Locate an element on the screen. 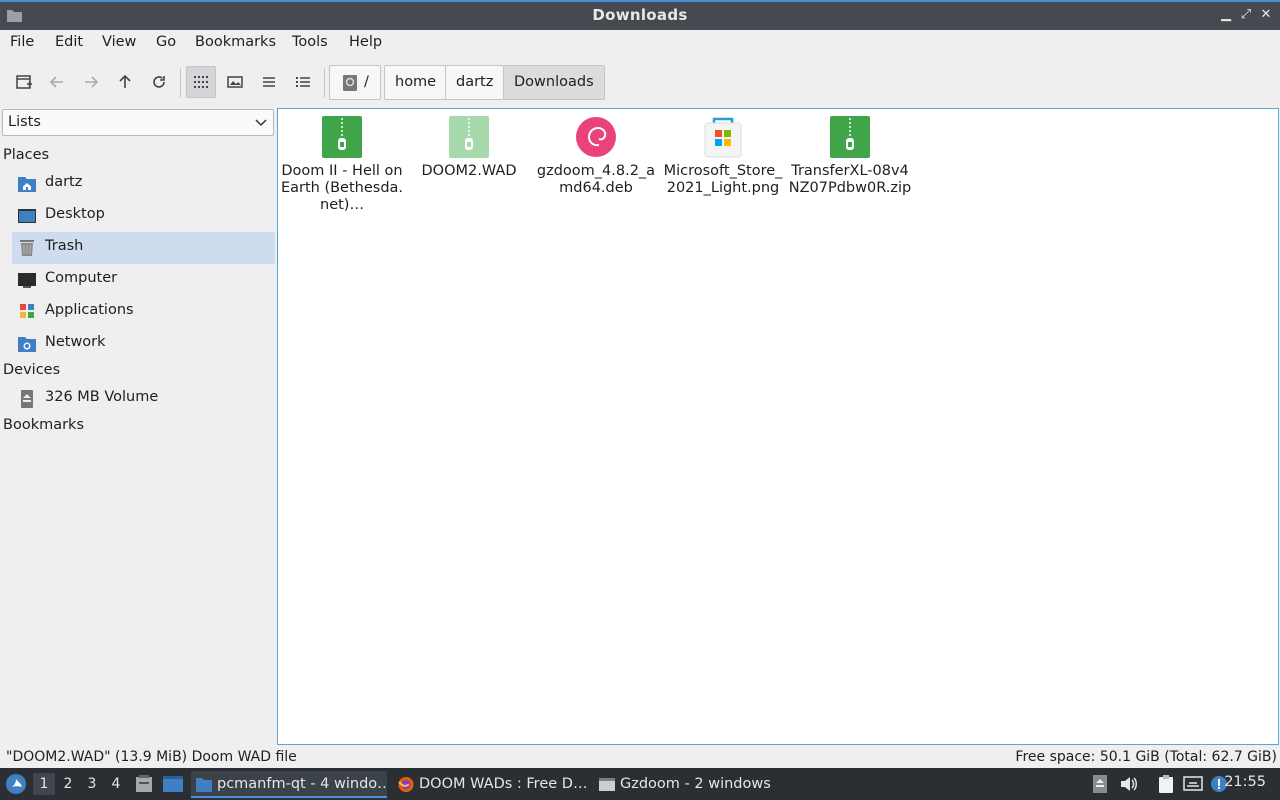 The height and width of the screenshot is (800, 1280). sidebar-item-label: 326 MB Volume is located at coordinates (102, 397).